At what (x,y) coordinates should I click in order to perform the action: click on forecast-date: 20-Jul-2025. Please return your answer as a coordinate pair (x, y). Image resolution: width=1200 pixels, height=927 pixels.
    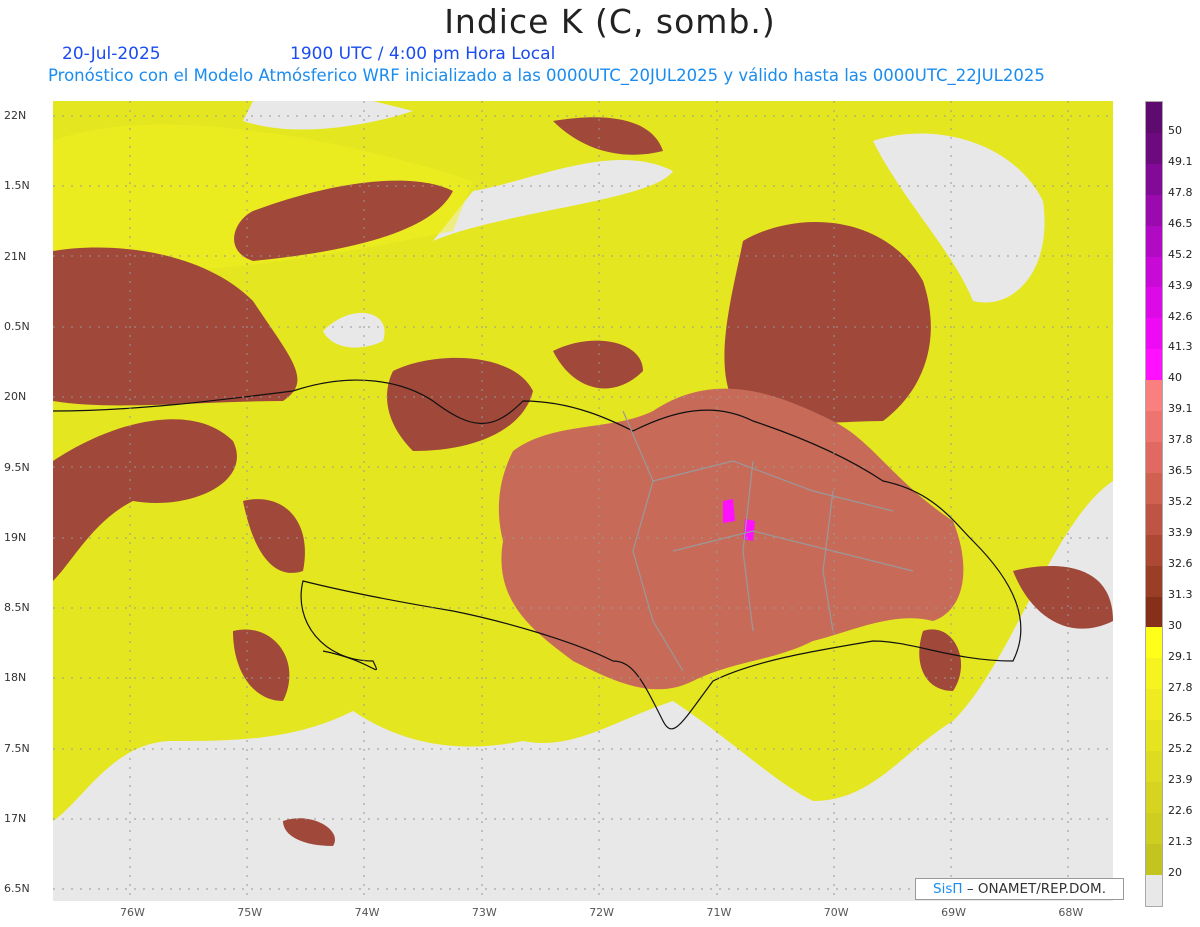
    Looking at the image, I should click on (111, 54).